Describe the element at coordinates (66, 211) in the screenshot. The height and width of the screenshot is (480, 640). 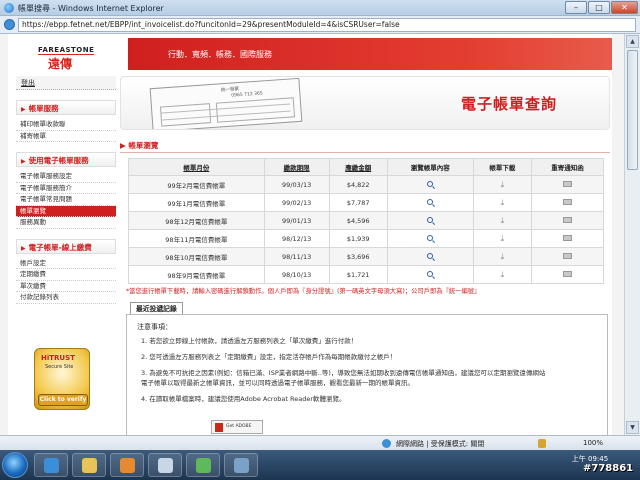
I see `sidebar-item-bill-browse: 帳單瀏覽` at that location.